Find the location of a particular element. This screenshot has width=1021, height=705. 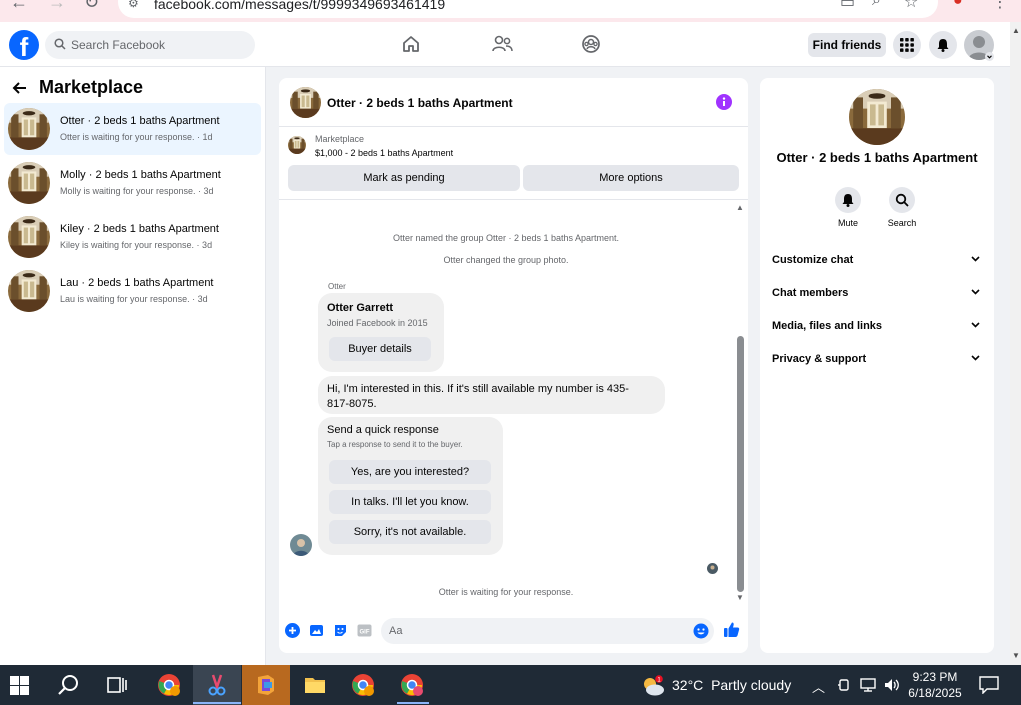

sticker-icon is located at coordinates (340, 630).